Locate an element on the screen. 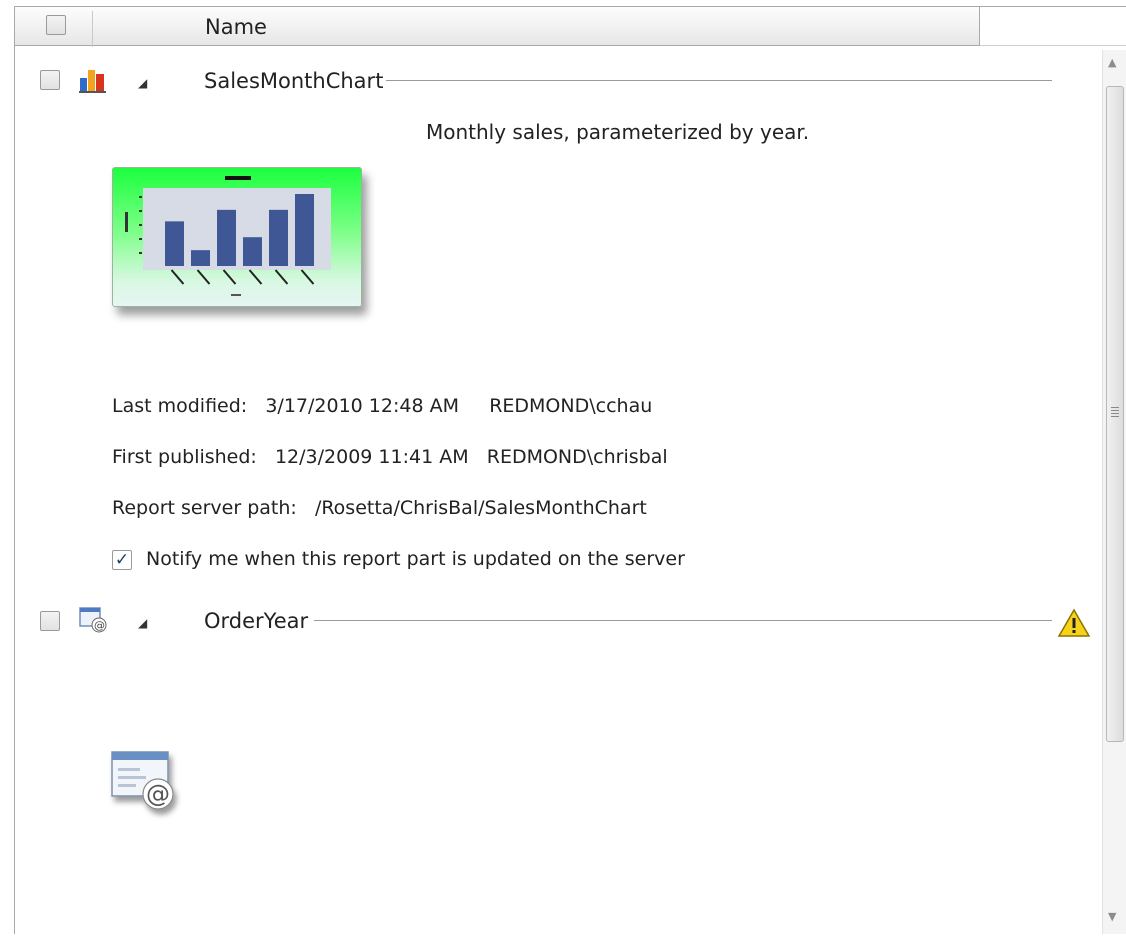 The height and width of the screenshot is (936, 1126). dataset-parameter-icon: @ is located at coordinates (93, 620).